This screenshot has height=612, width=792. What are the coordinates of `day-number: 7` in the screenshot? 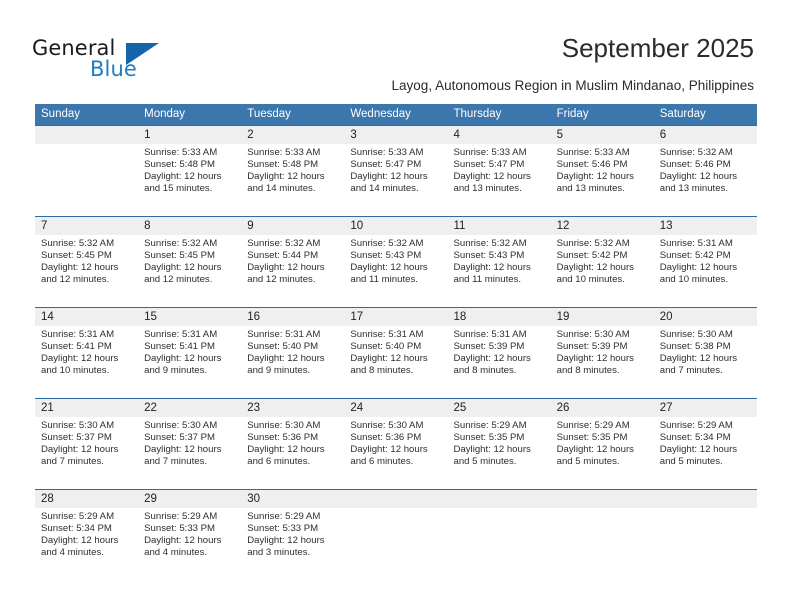 It's located at (86, 226).